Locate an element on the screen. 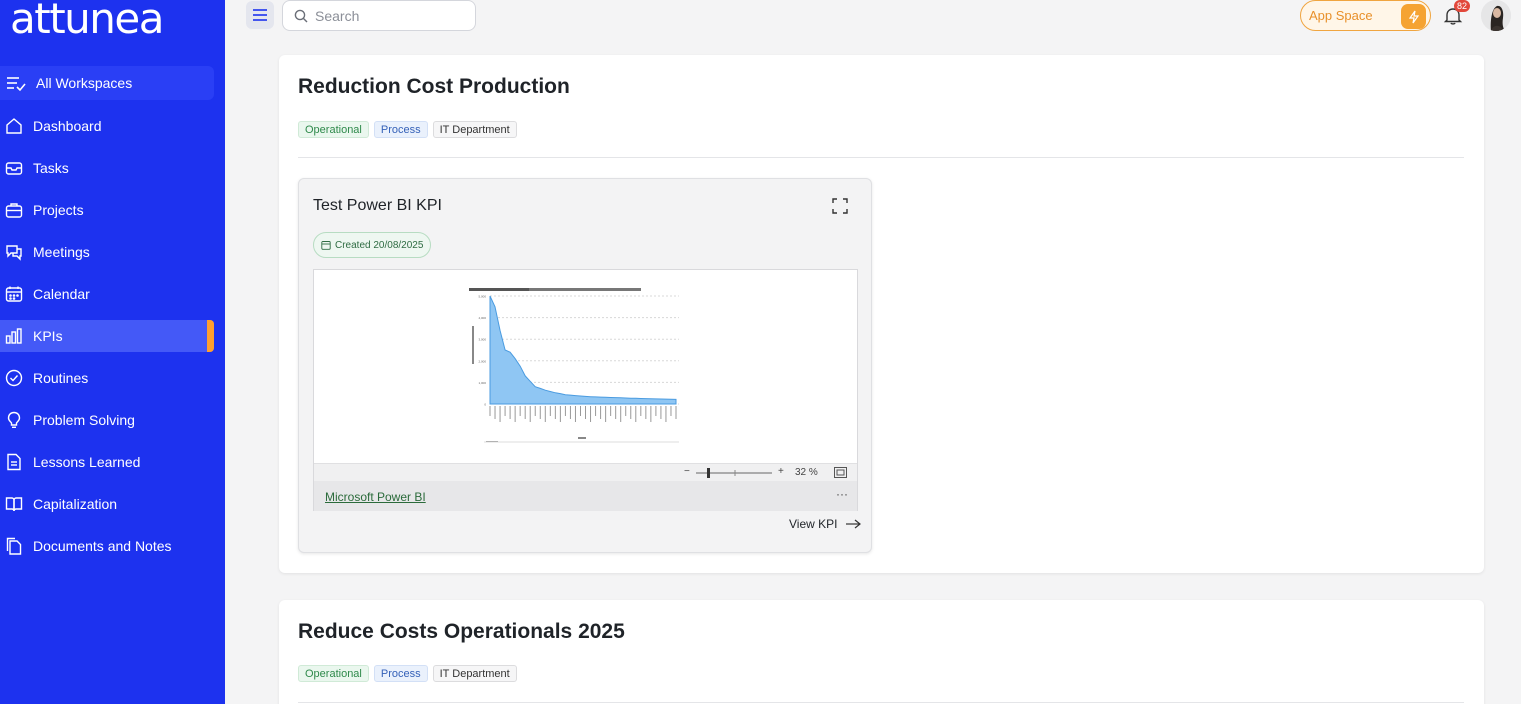 The width and height of the screenshot is (1521, 704). zoom-level: 32 % is located at coordinates (806, 472).